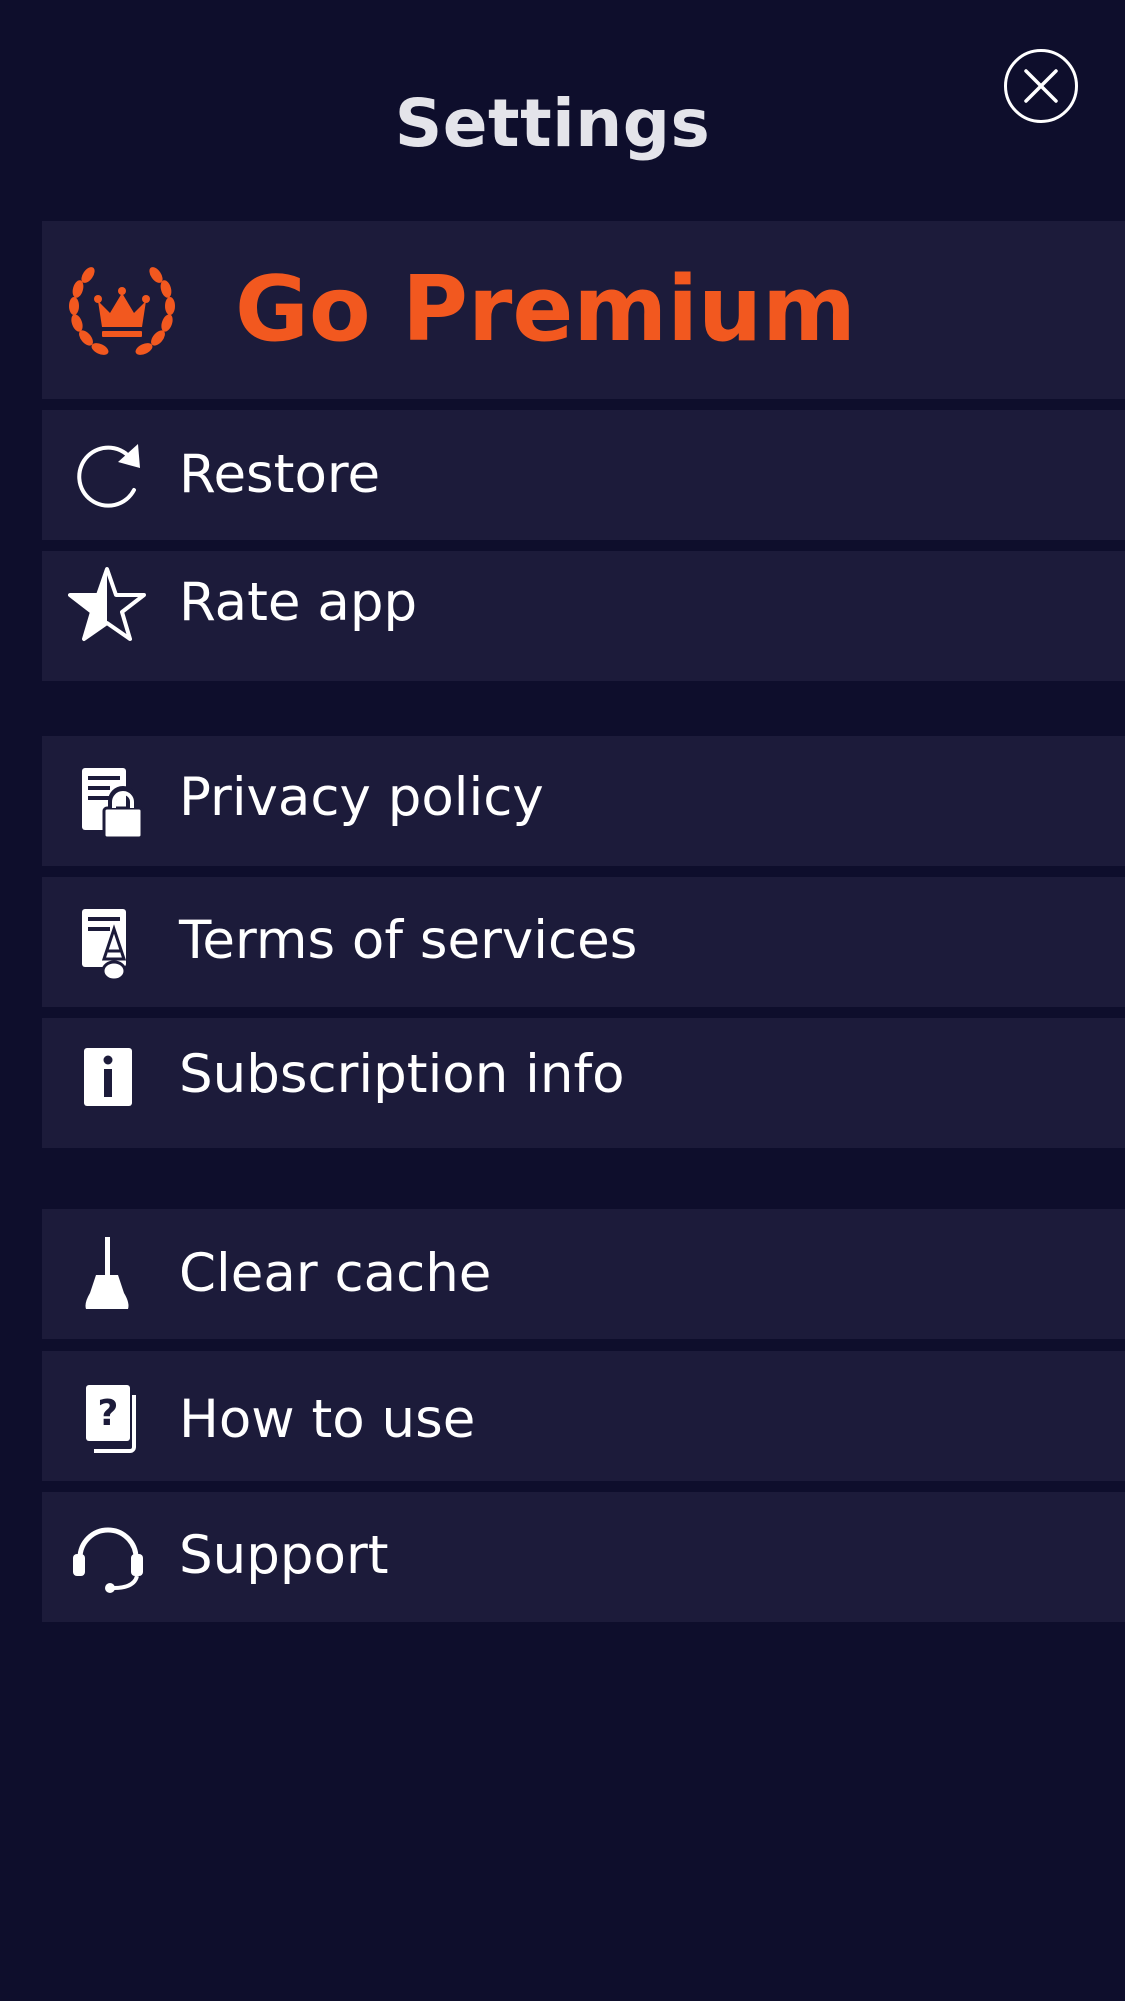 Image resolution: width=1125 pixels, height=2001 pixels. What do you see at coordinates (583, 616) in the screenshot?
I see `rate-app-item: Rate app` at bounding box center [583, 616].